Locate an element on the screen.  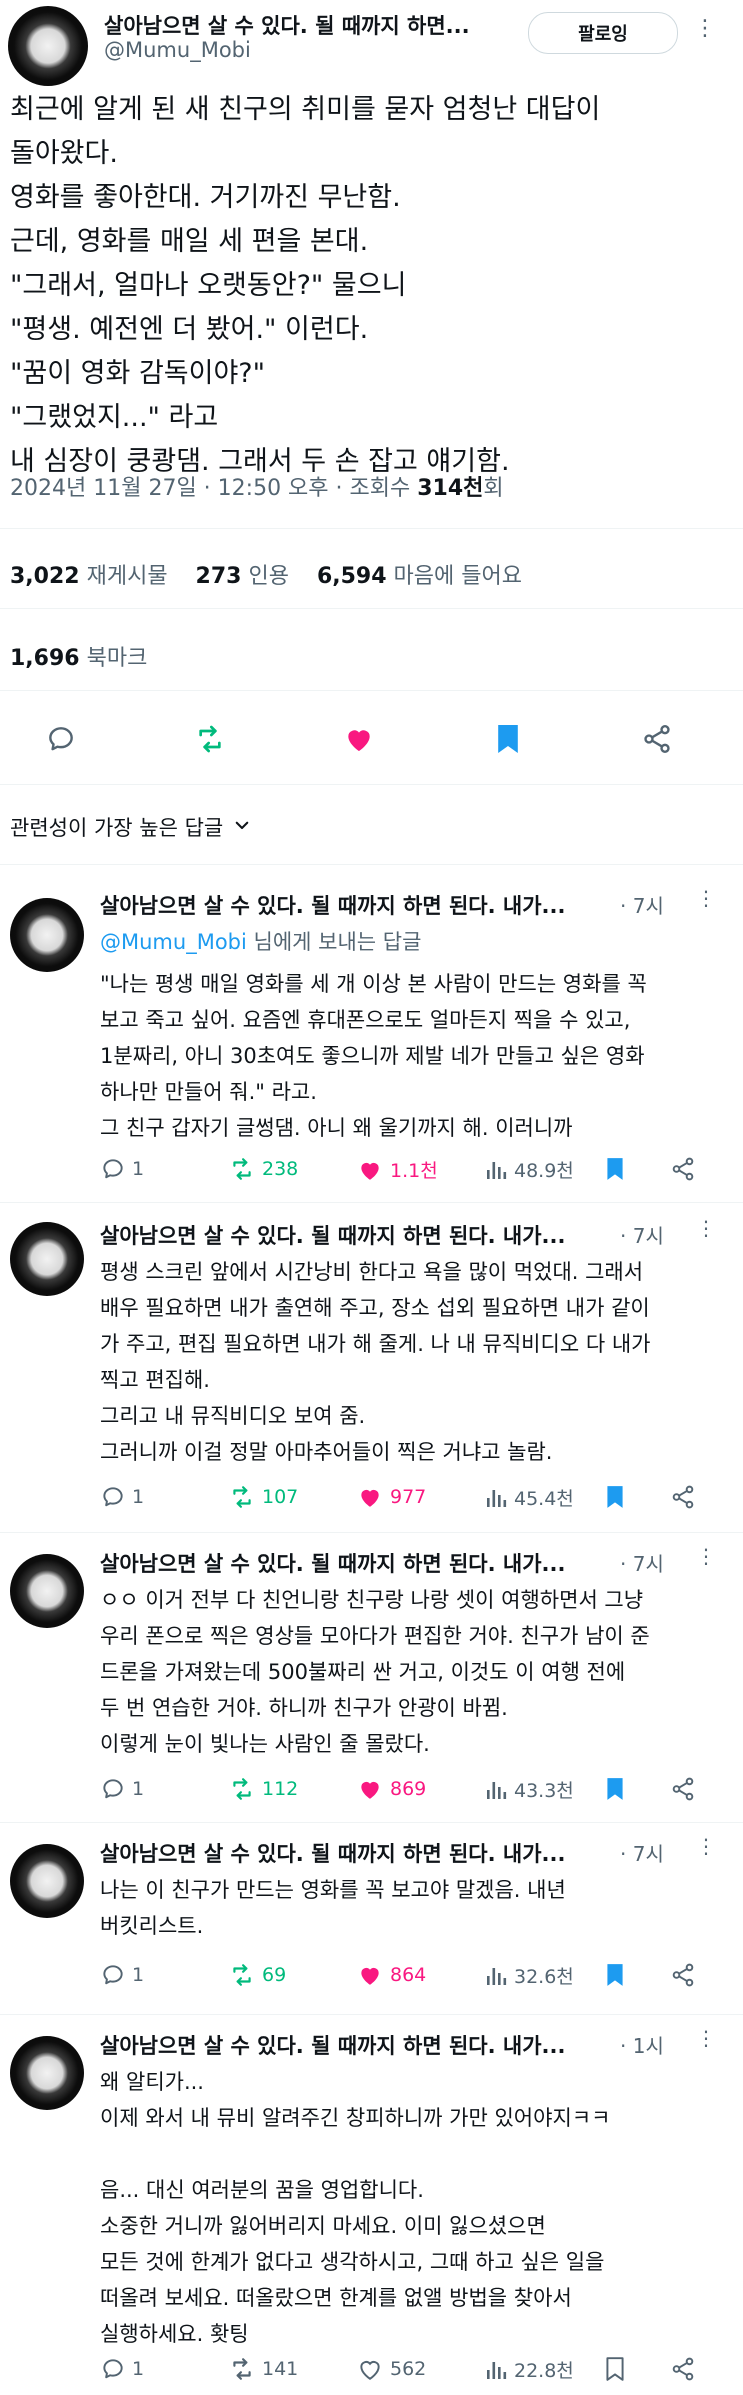
reply-time: · 1시 is located at coordinates (642, 2044).